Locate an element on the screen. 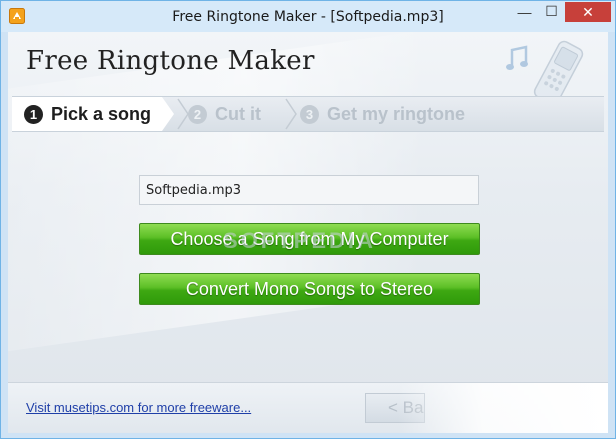 The width and height of the screenshot is (616, 439). minimize-button: — is located at coordinates (524, 11).